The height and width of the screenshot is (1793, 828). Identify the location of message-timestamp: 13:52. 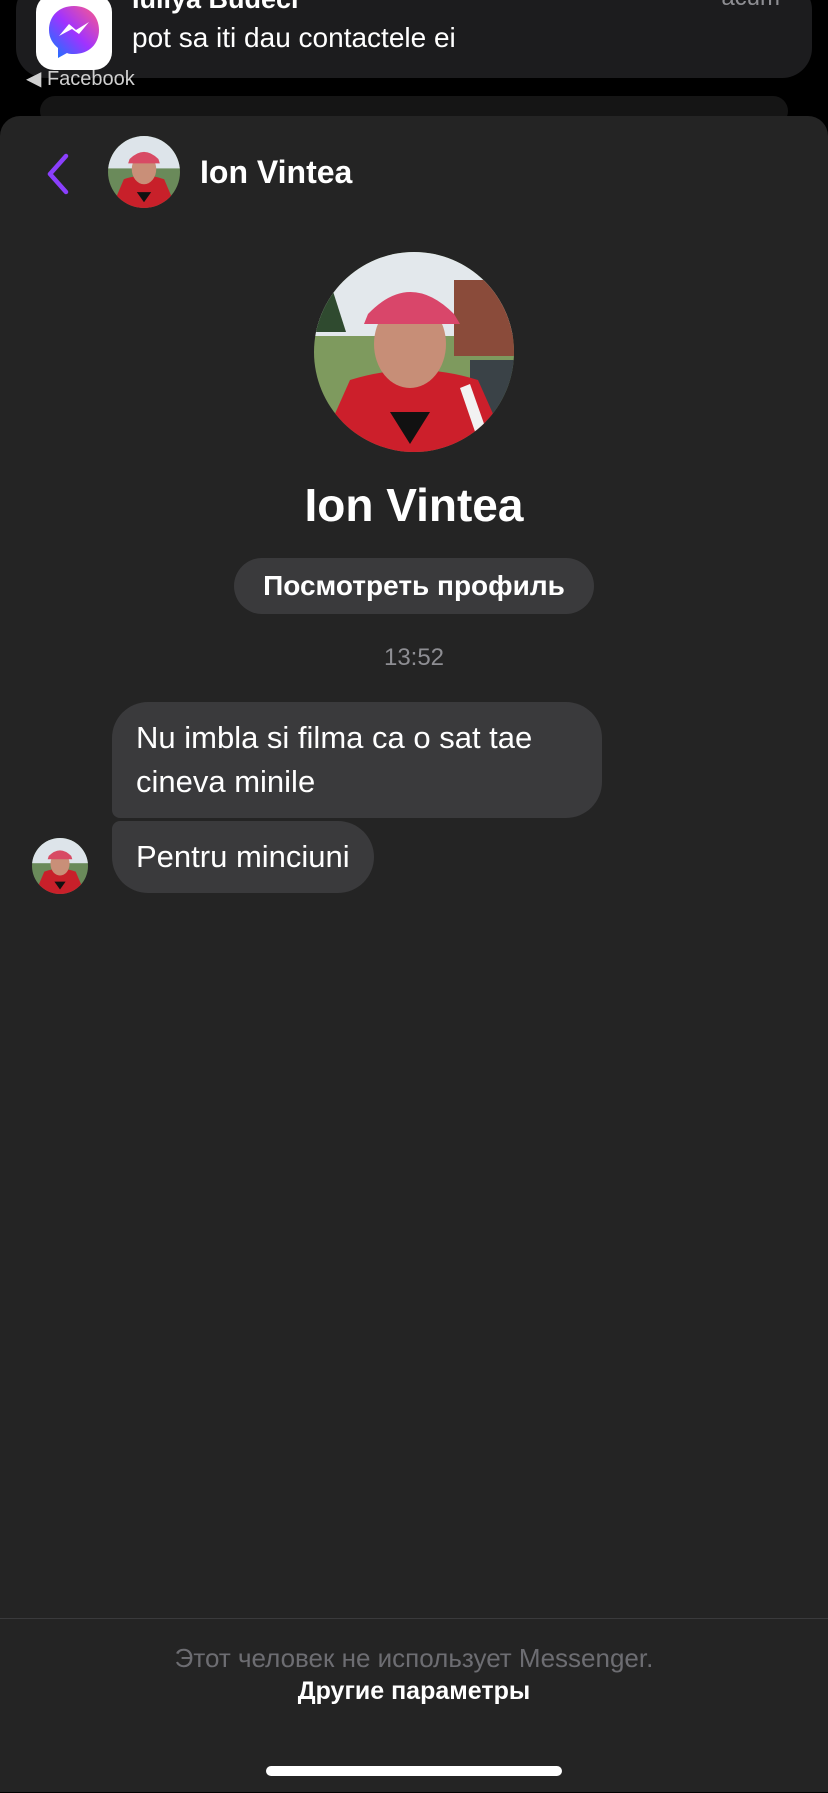
(414, 657).